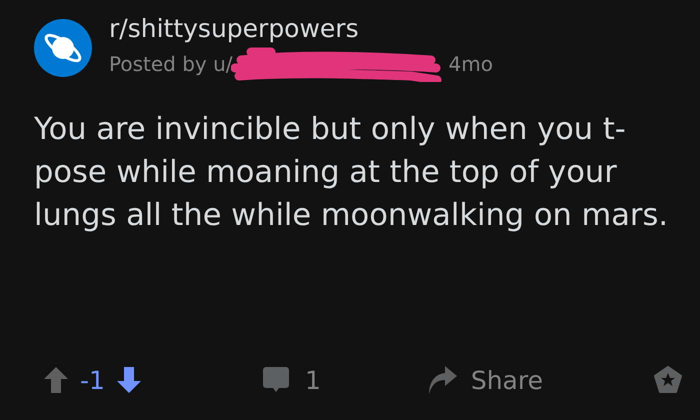  I want to click on vote-score: -1, so click(92, 380).